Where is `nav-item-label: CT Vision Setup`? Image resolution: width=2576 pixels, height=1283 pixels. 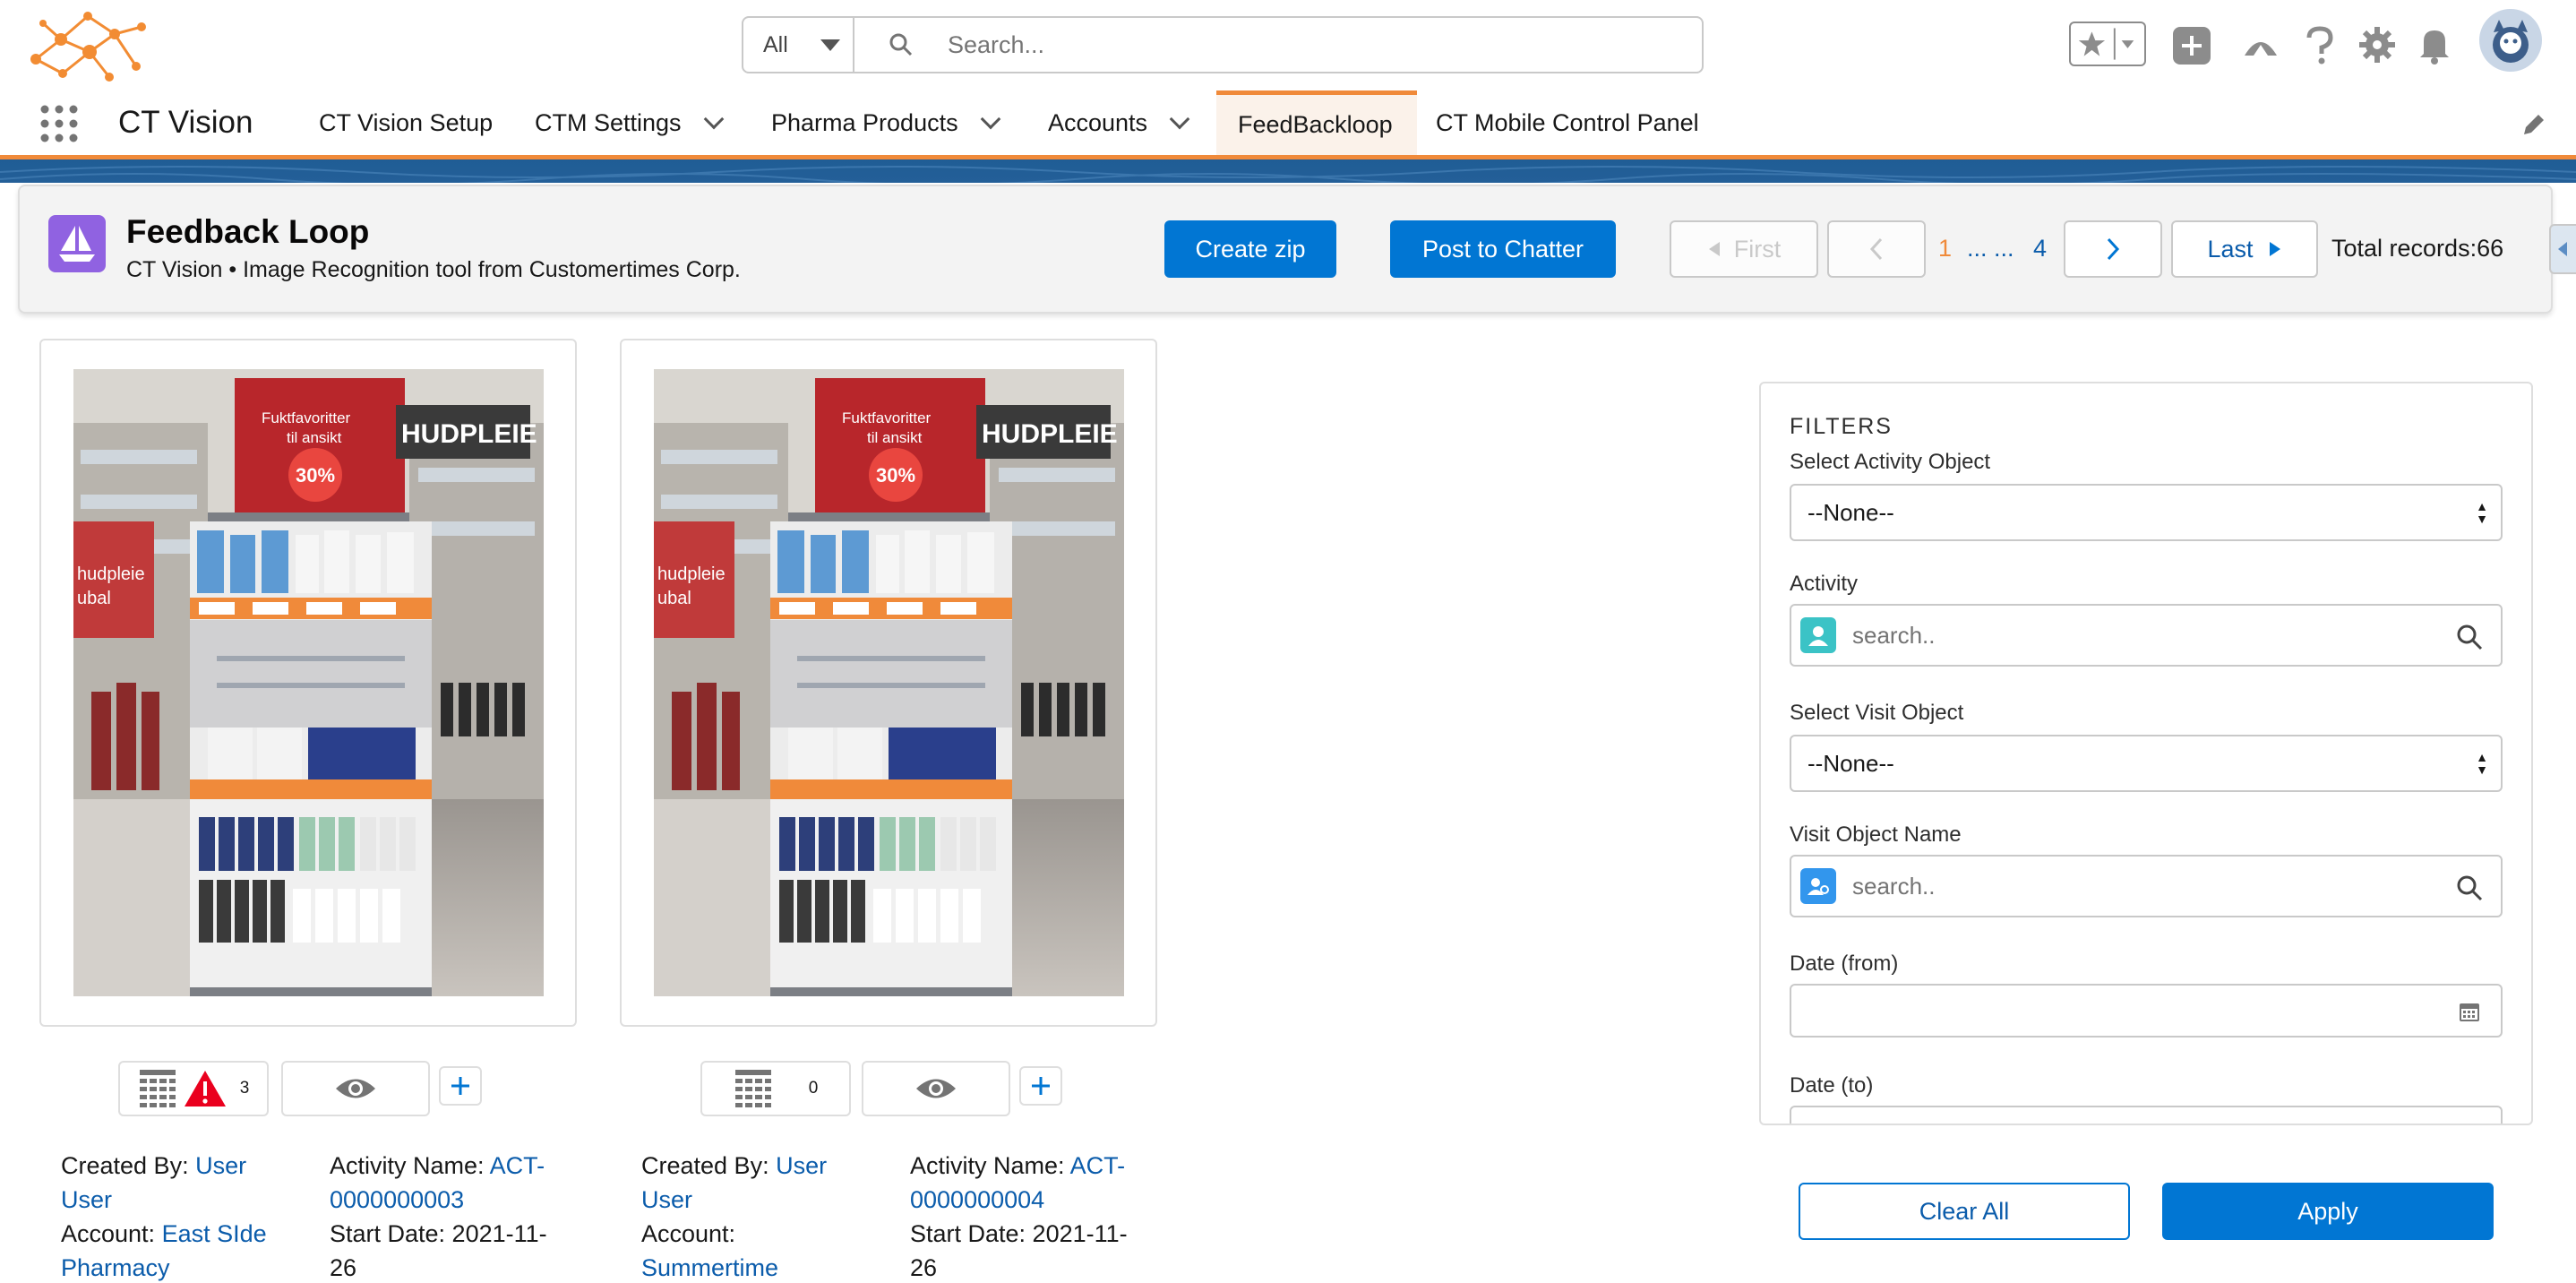
nav-item-label: CT Vision Setup is located at coordinates (406, 122).